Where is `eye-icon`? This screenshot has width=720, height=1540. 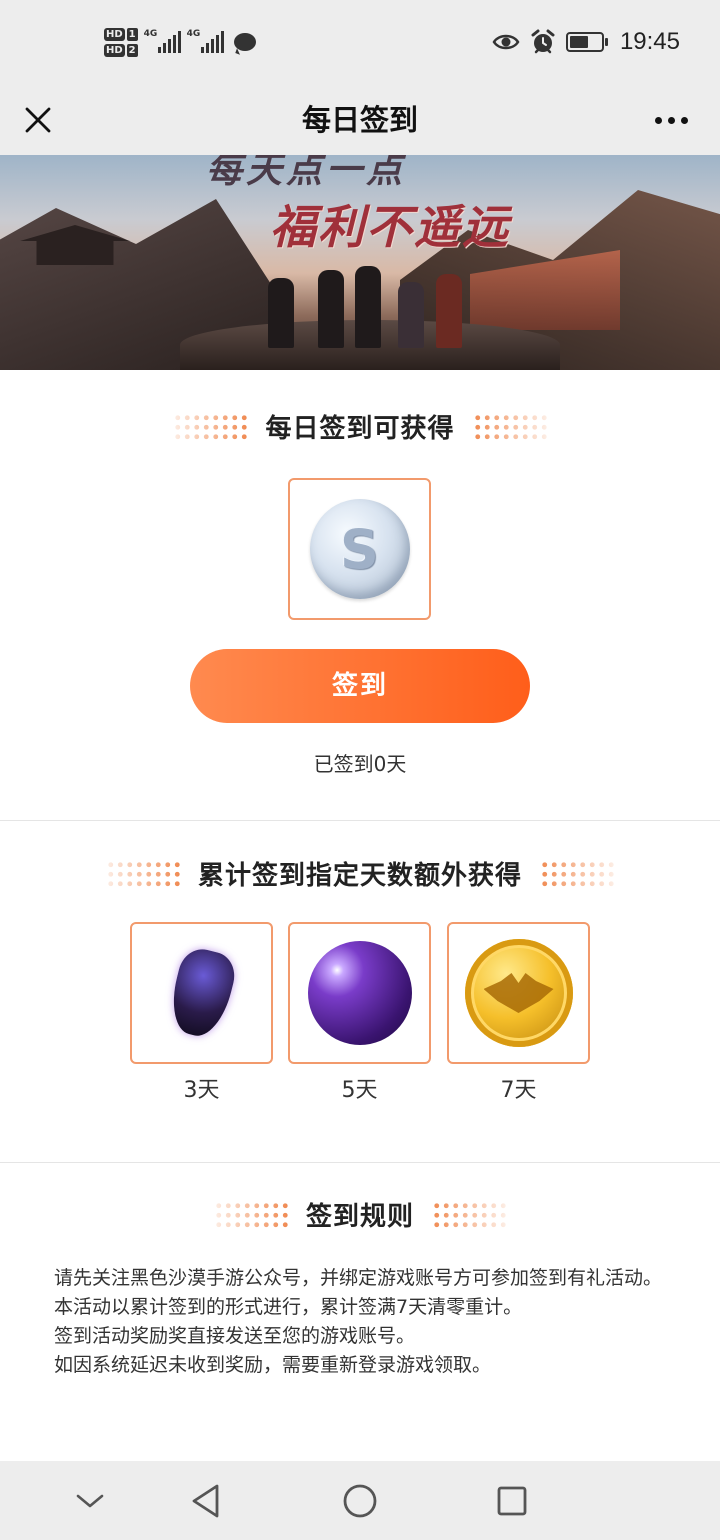
eye-icon is located at coordinates (506, 42).